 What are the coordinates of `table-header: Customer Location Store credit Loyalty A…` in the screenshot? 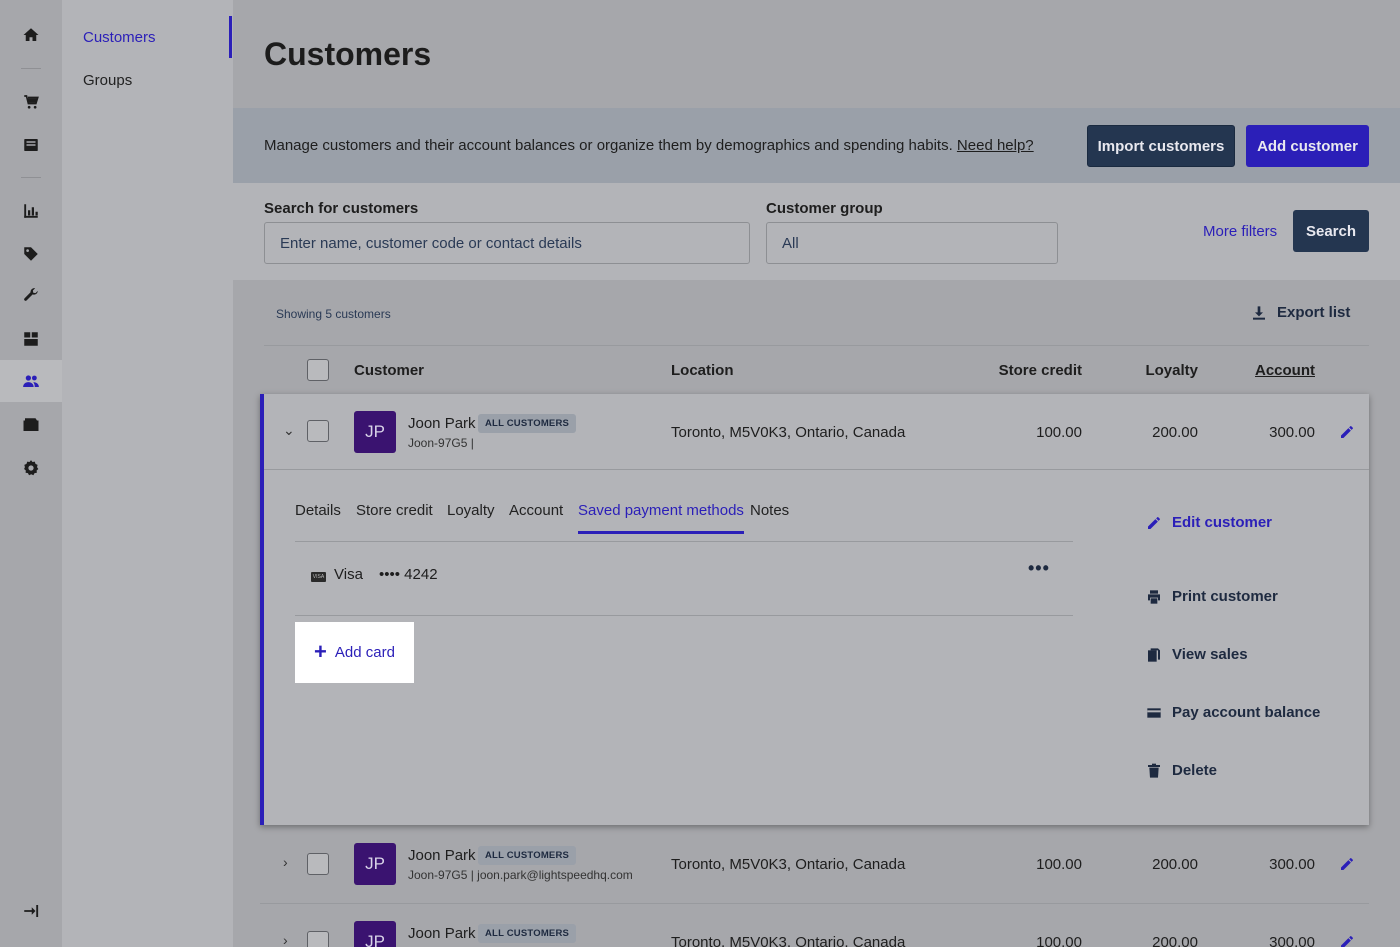 It's located at (816, 369).